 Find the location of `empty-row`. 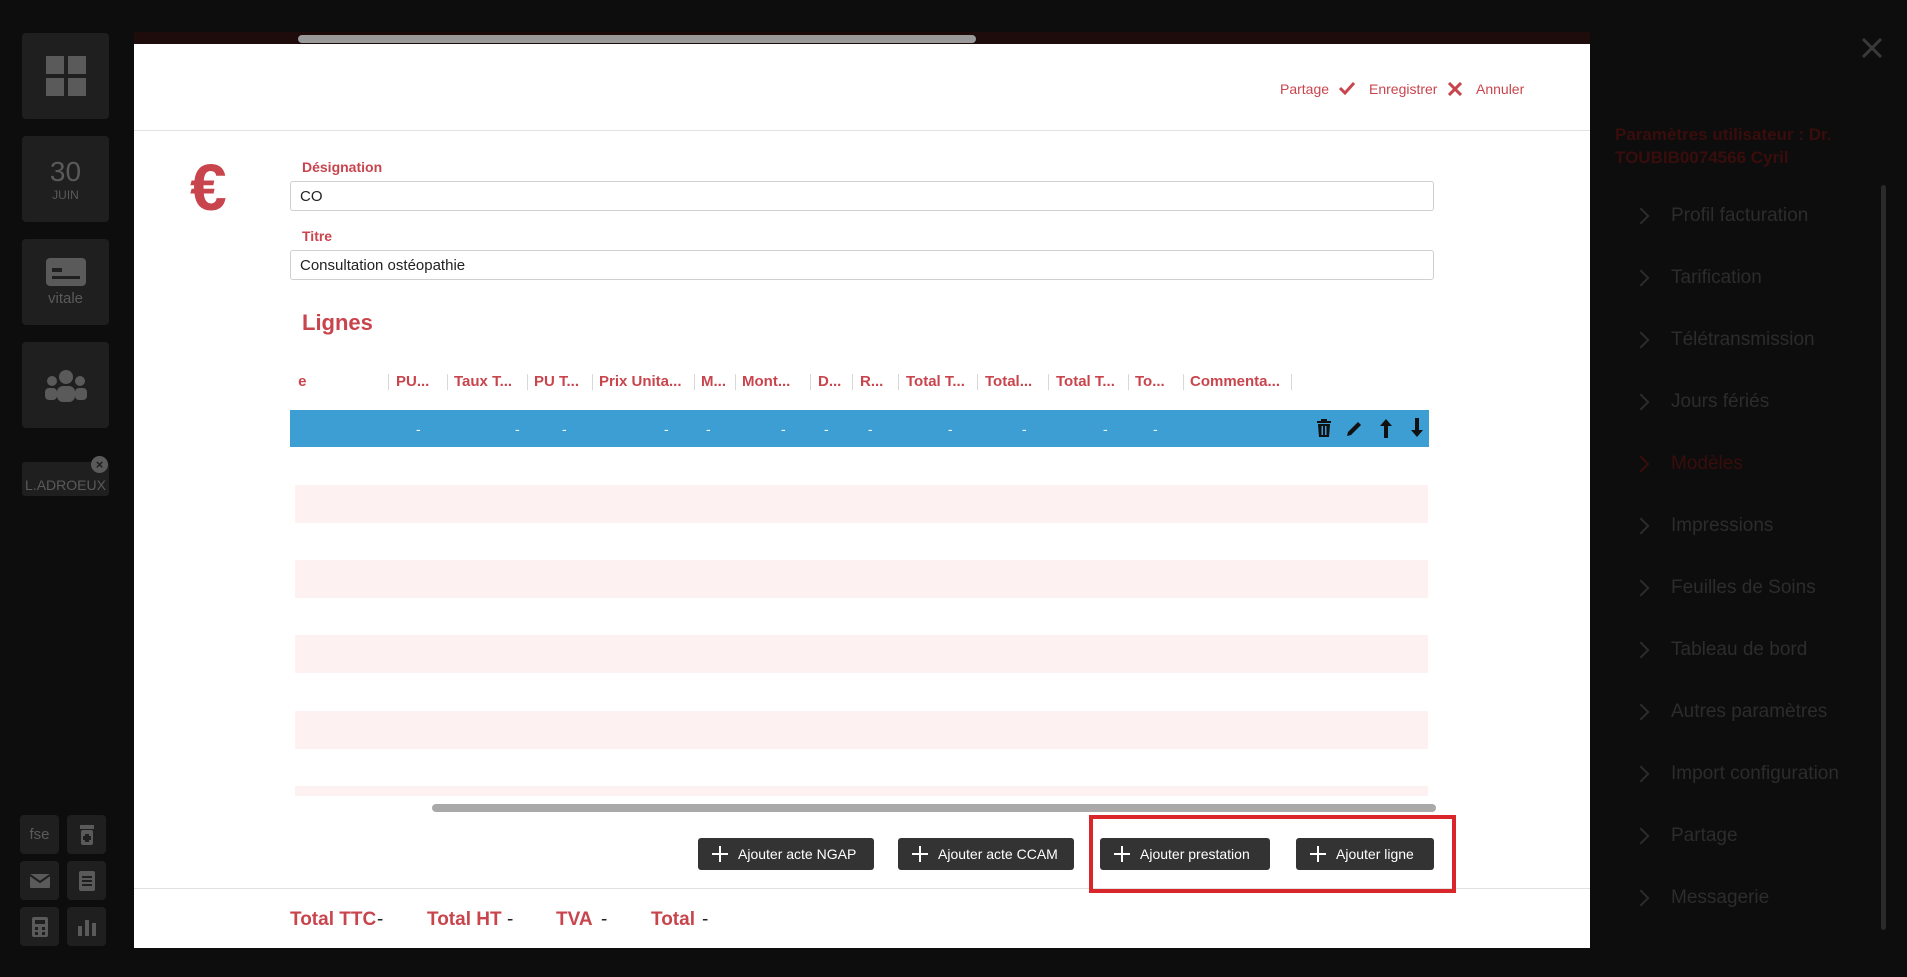

empty-row is located at coordinates (861, 654).